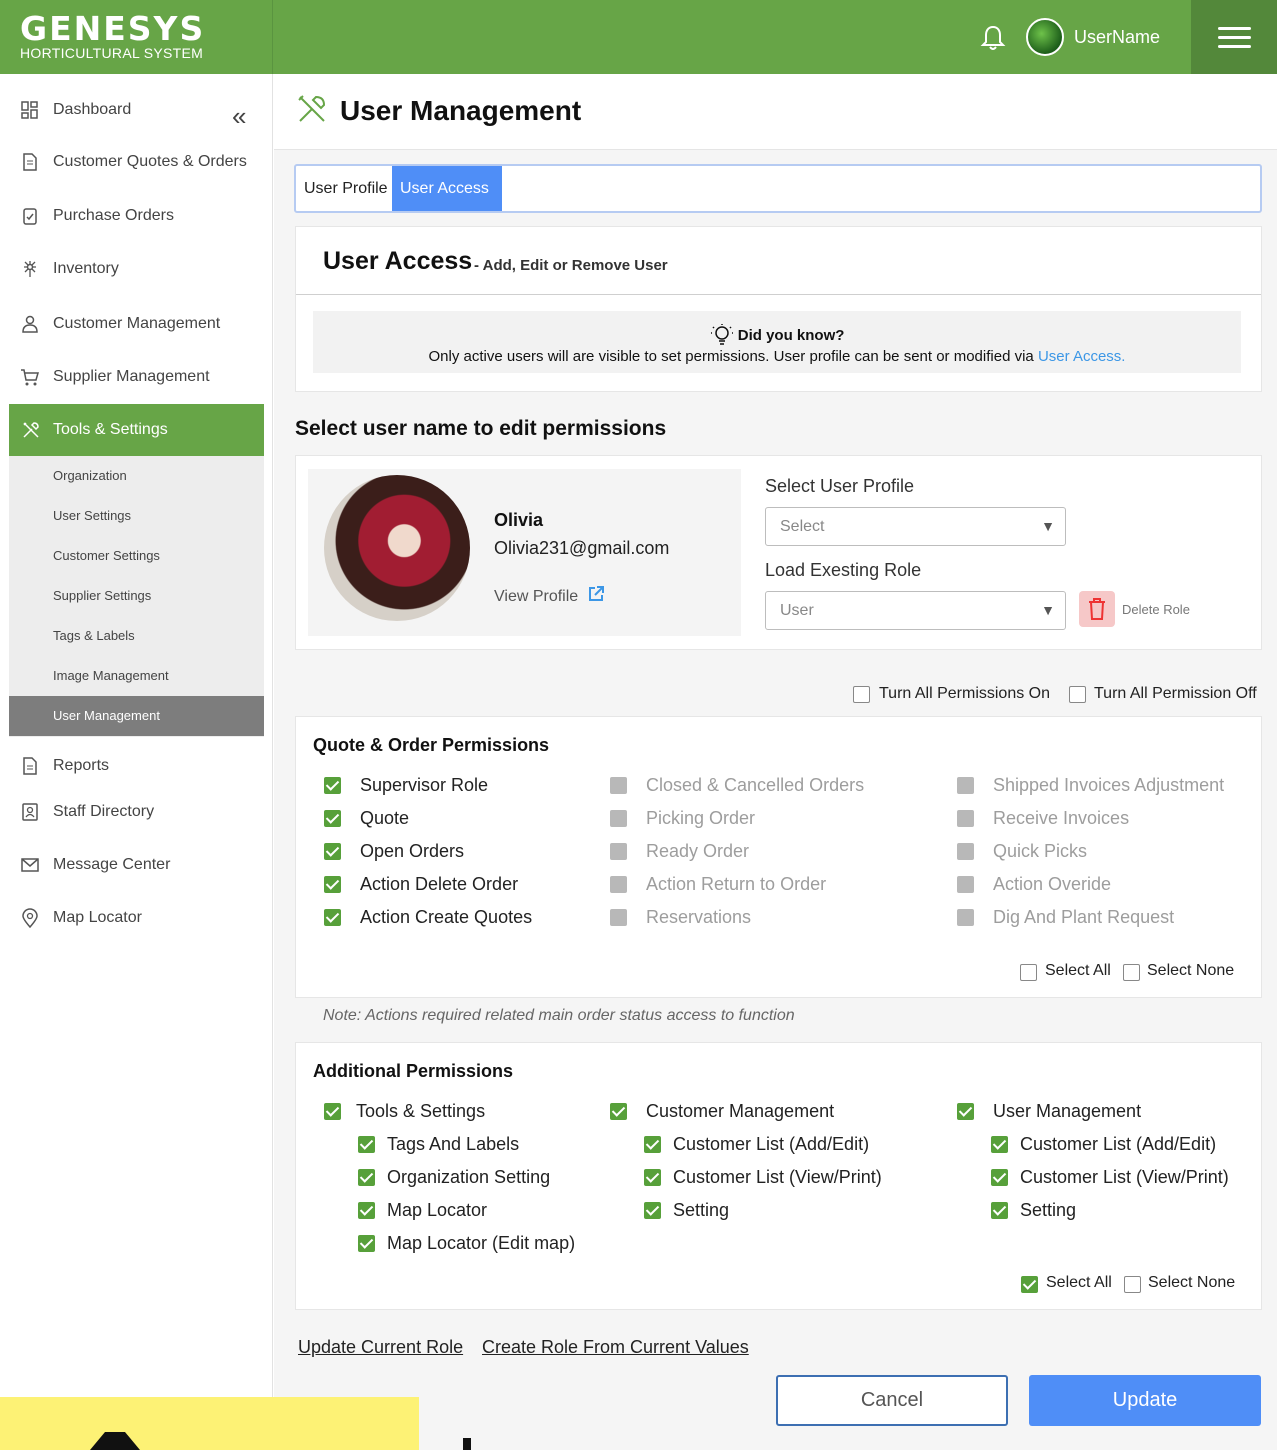 The width and height of the screenshot is (1277, 1450). I want to click on sidebar-item-customer-management: Customer Management, so click(136, 324).